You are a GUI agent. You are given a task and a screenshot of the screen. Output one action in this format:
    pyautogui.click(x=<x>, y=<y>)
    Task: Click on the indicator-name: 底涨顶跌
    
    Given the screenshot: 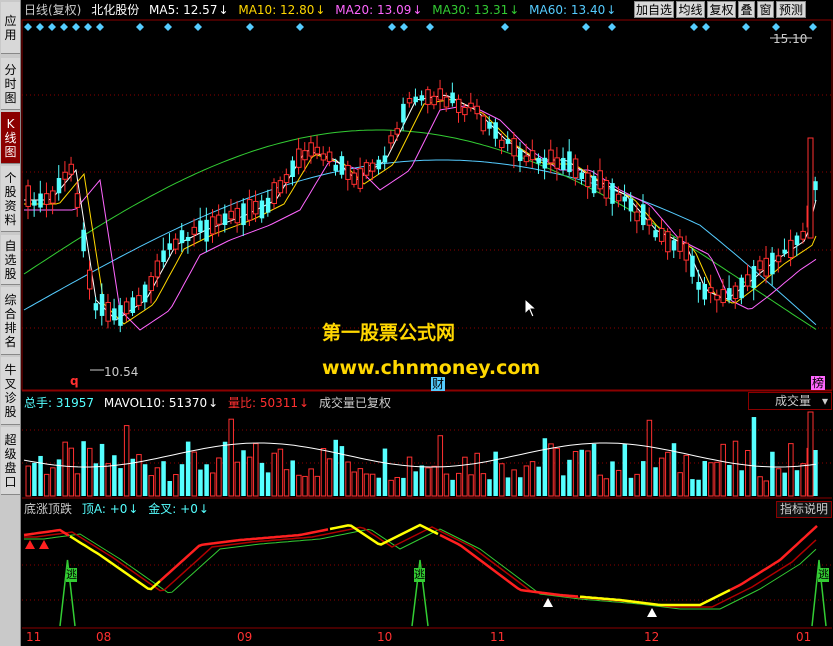 What is the action you would take?
    pyautogui.click(x=48, y=509)
    